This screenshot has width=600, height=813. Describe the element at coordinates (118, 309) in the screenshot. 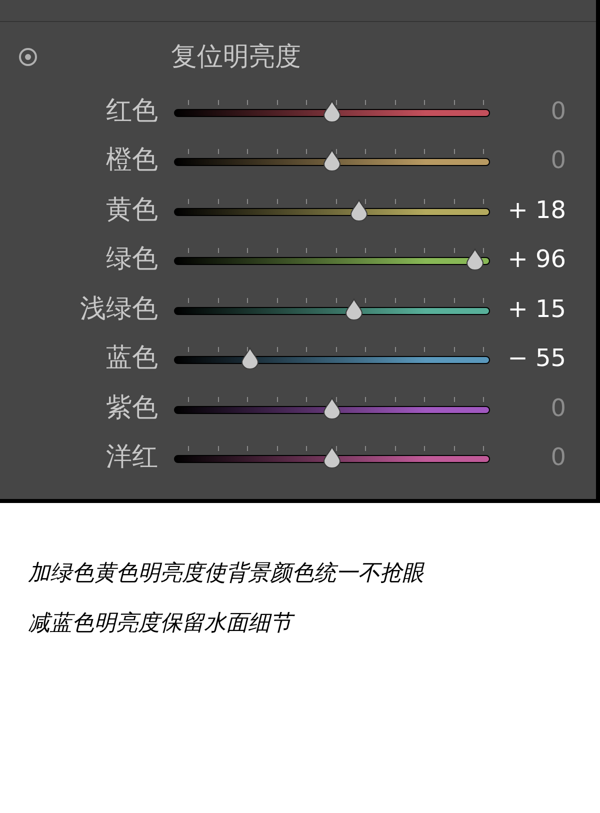

I see `slider-label: 浅绿色` at that location.